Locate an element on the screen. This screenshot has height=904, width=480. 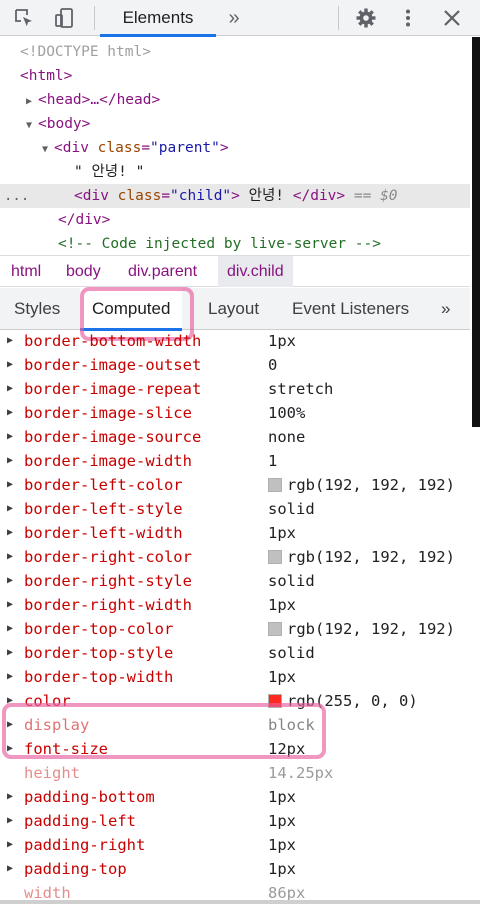
breadcrumb-div-parent: div.parent is located at coordinates (162, 271).